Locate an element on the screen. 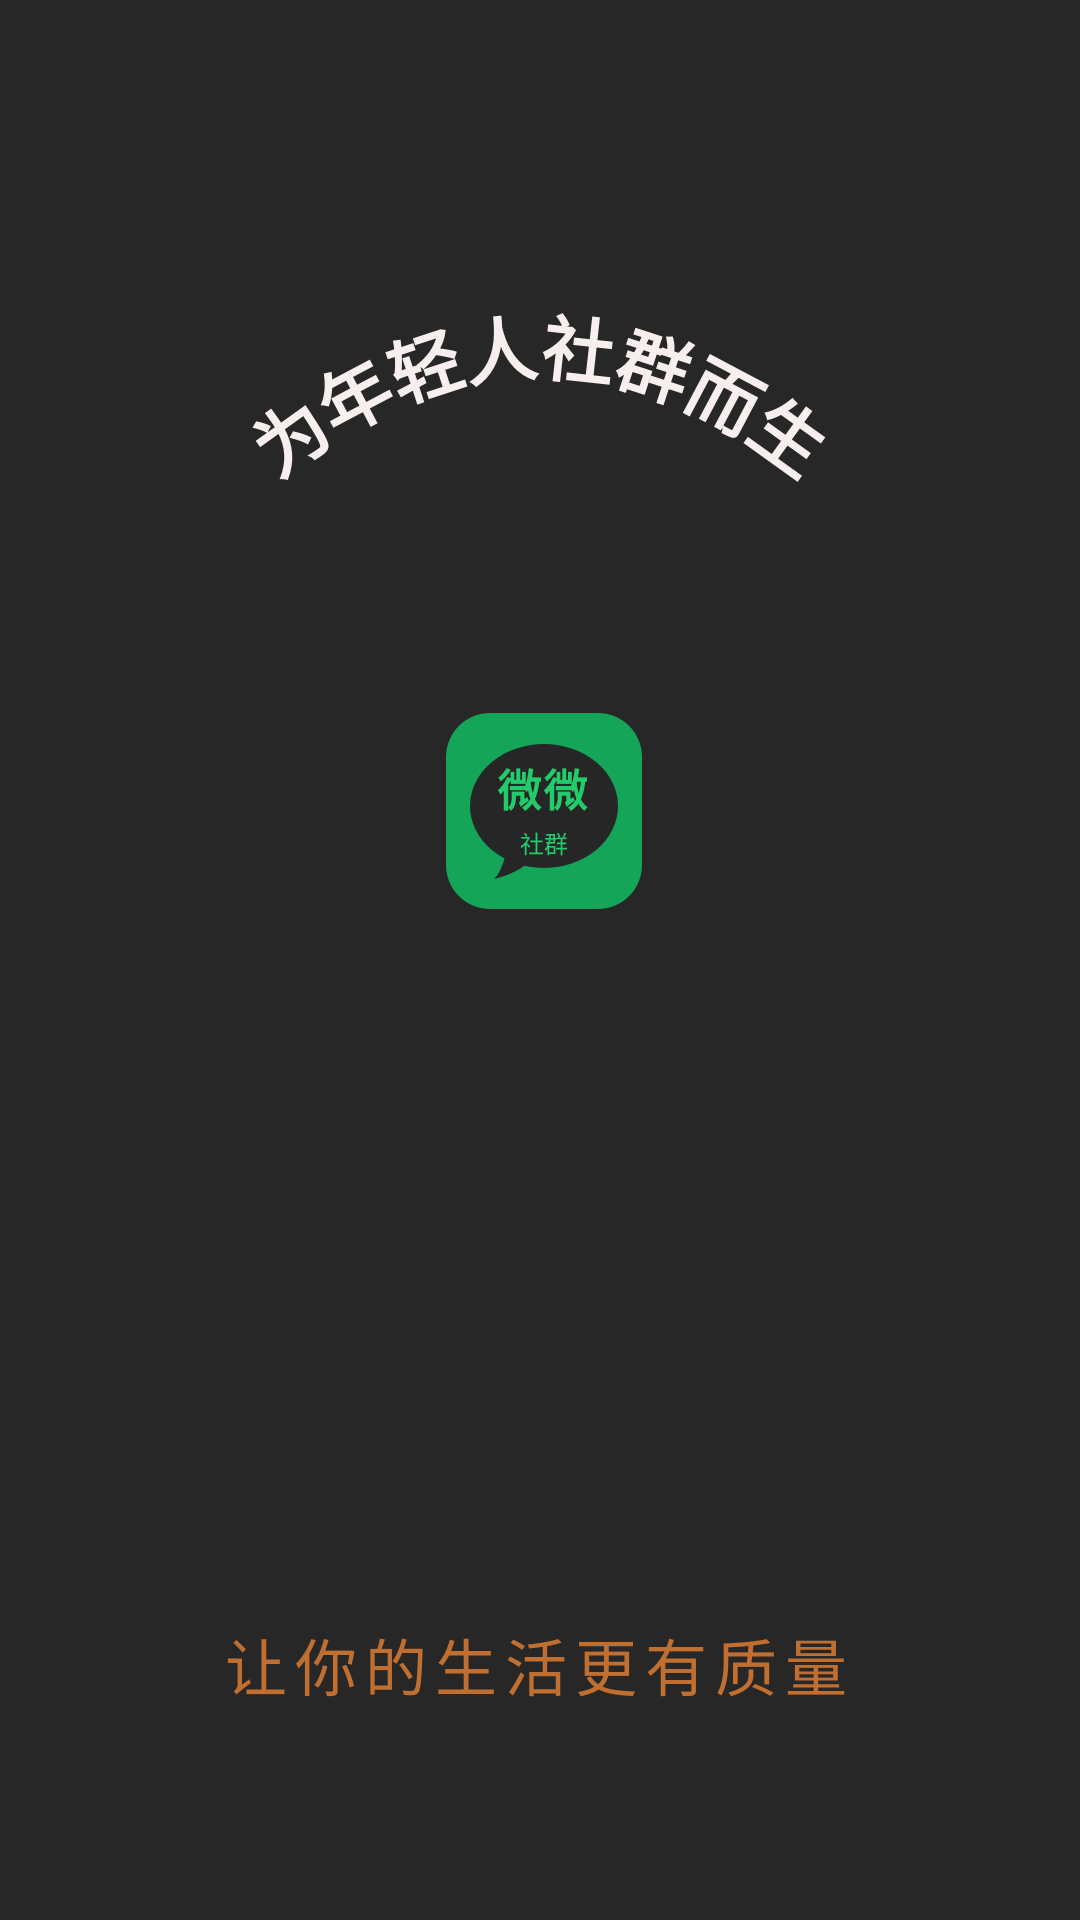  tagline-text-span: 为年轻人社群而生 is located at coordinates (540, 399).